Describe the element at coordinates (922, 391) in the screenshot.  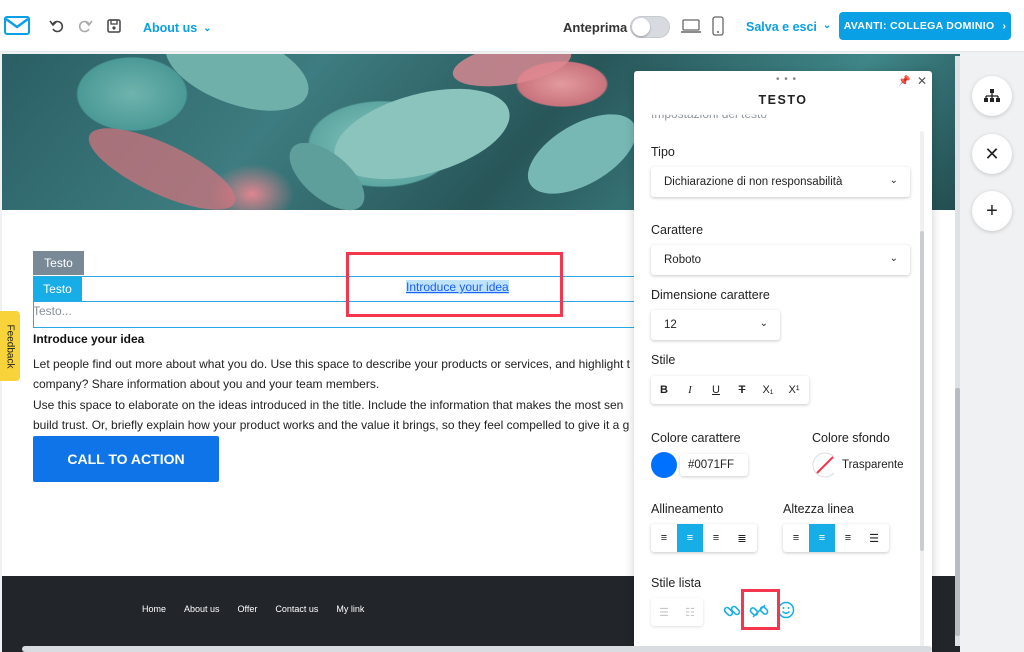
I see `panel-scrollbar` at that location.